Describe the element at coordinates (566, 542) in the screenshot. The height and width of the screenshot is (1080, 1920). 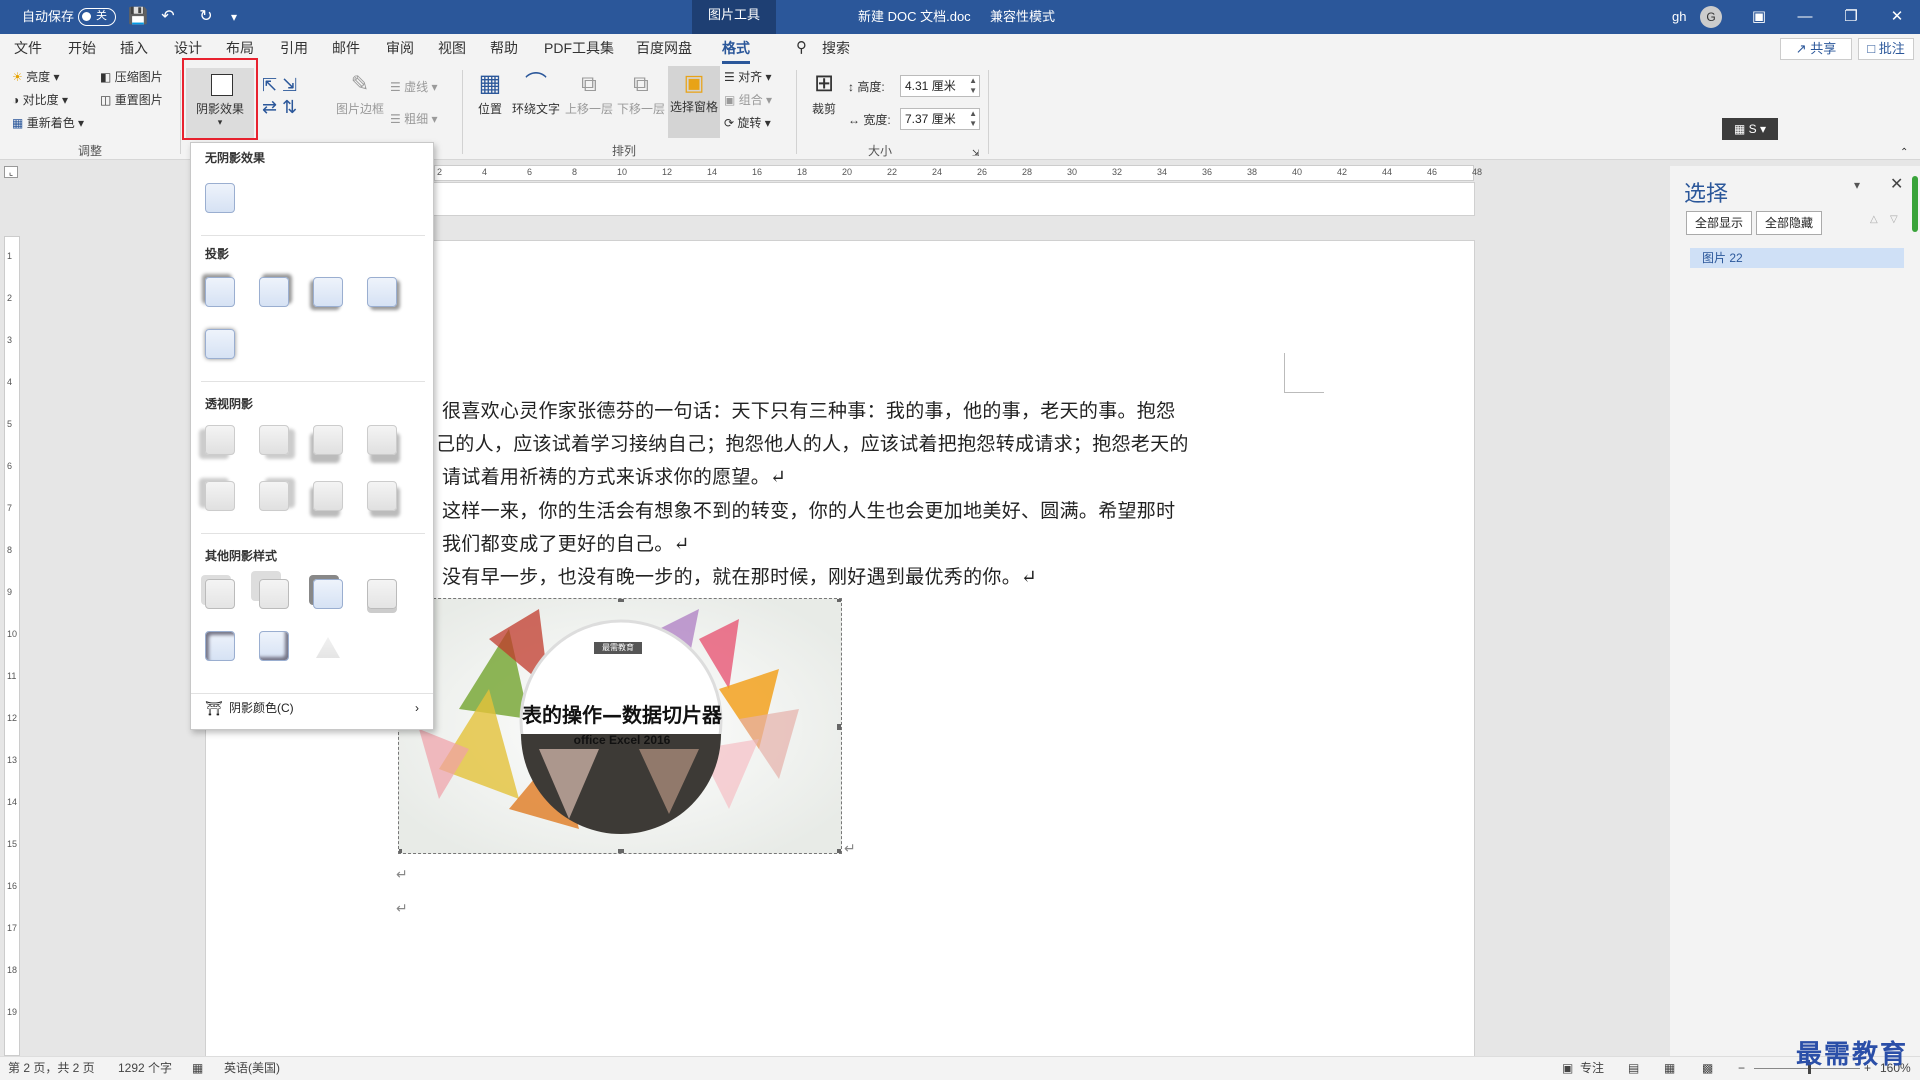
I see `paragraph-line: 我们都变成了更好的自己。↵` at that location.